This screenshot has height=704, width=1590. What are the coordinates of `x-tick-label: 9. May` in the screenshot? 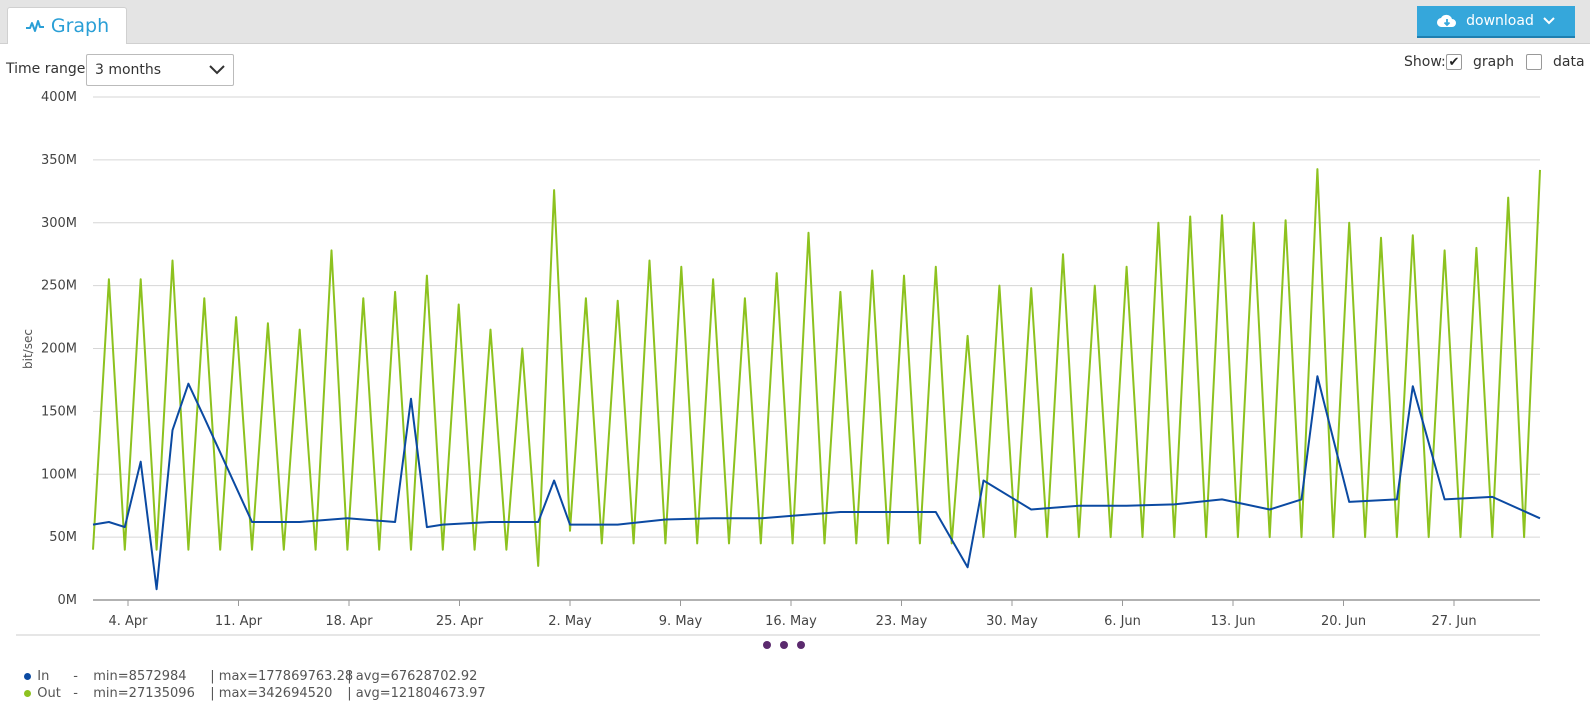 It's located at (681, 621).